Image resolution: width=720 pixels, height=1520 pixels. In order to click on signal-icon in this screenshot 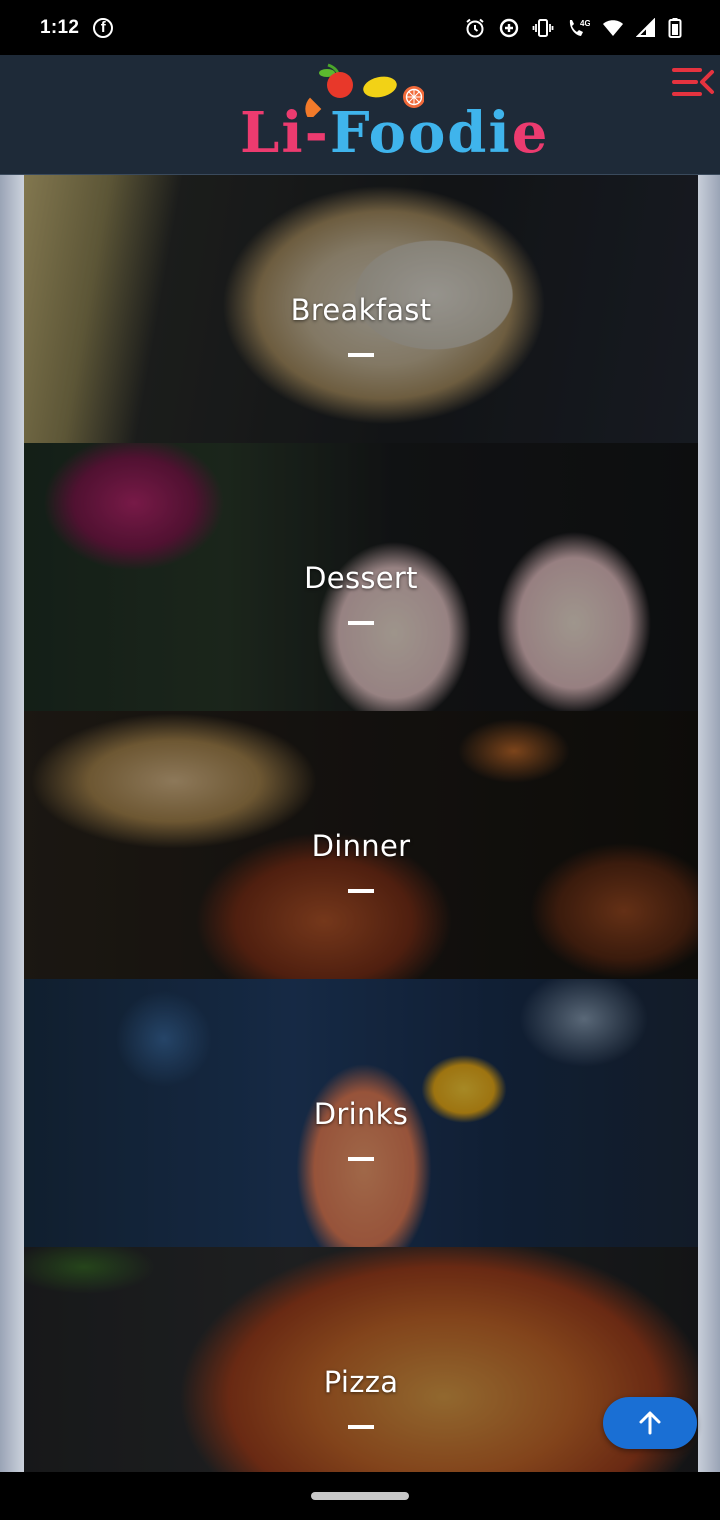, I will do `click(645, 27)`.